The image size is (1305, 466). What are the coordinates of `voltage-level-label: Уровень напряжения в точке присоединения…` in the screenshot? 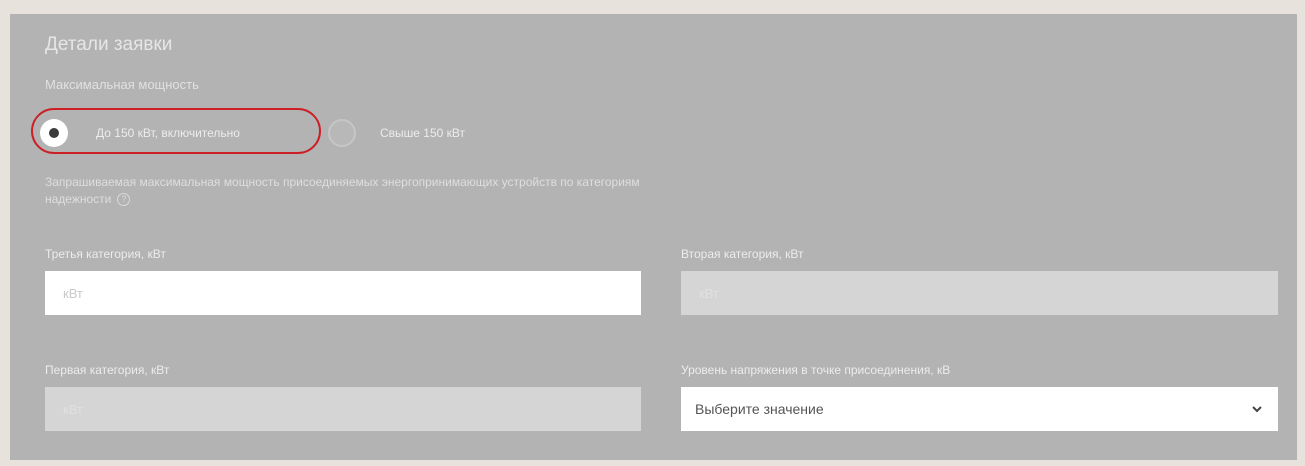 It's located at (816, 370).